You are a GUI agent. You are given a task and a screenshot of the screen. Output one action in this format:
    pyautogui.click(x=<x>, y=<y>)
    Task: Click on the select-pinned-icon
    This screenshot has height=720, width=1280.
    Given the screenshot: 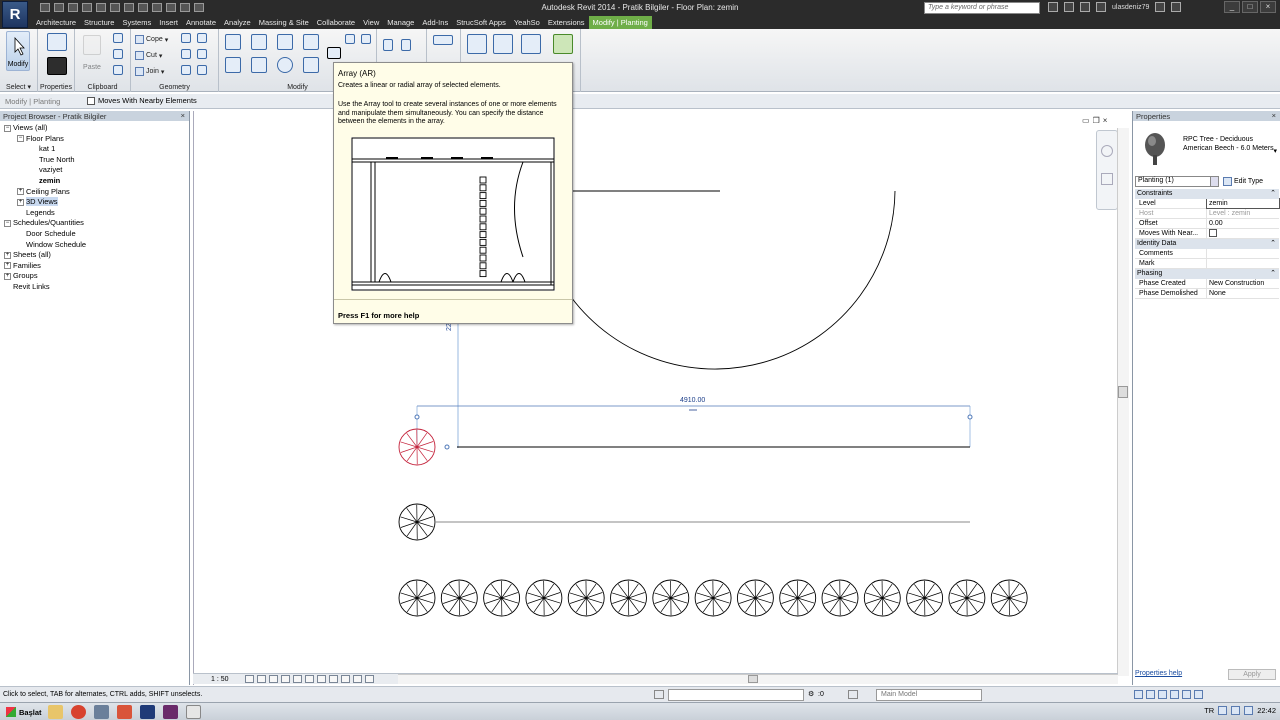 What is the action you would take?
    pyautogui.click(x=1162, y=694)
    